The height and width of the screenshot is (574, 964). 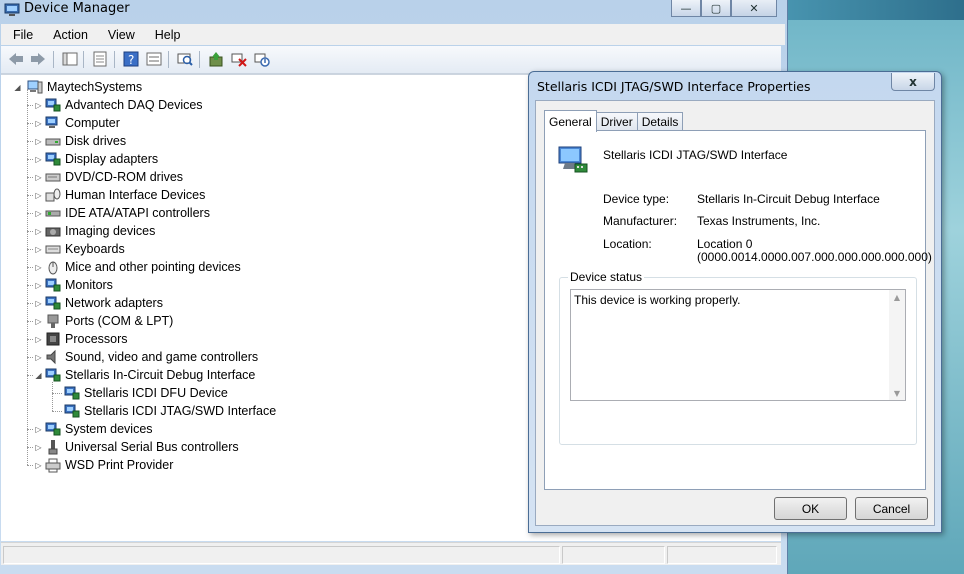 I want to click on menu-file: File, so click(x=21, y=35).